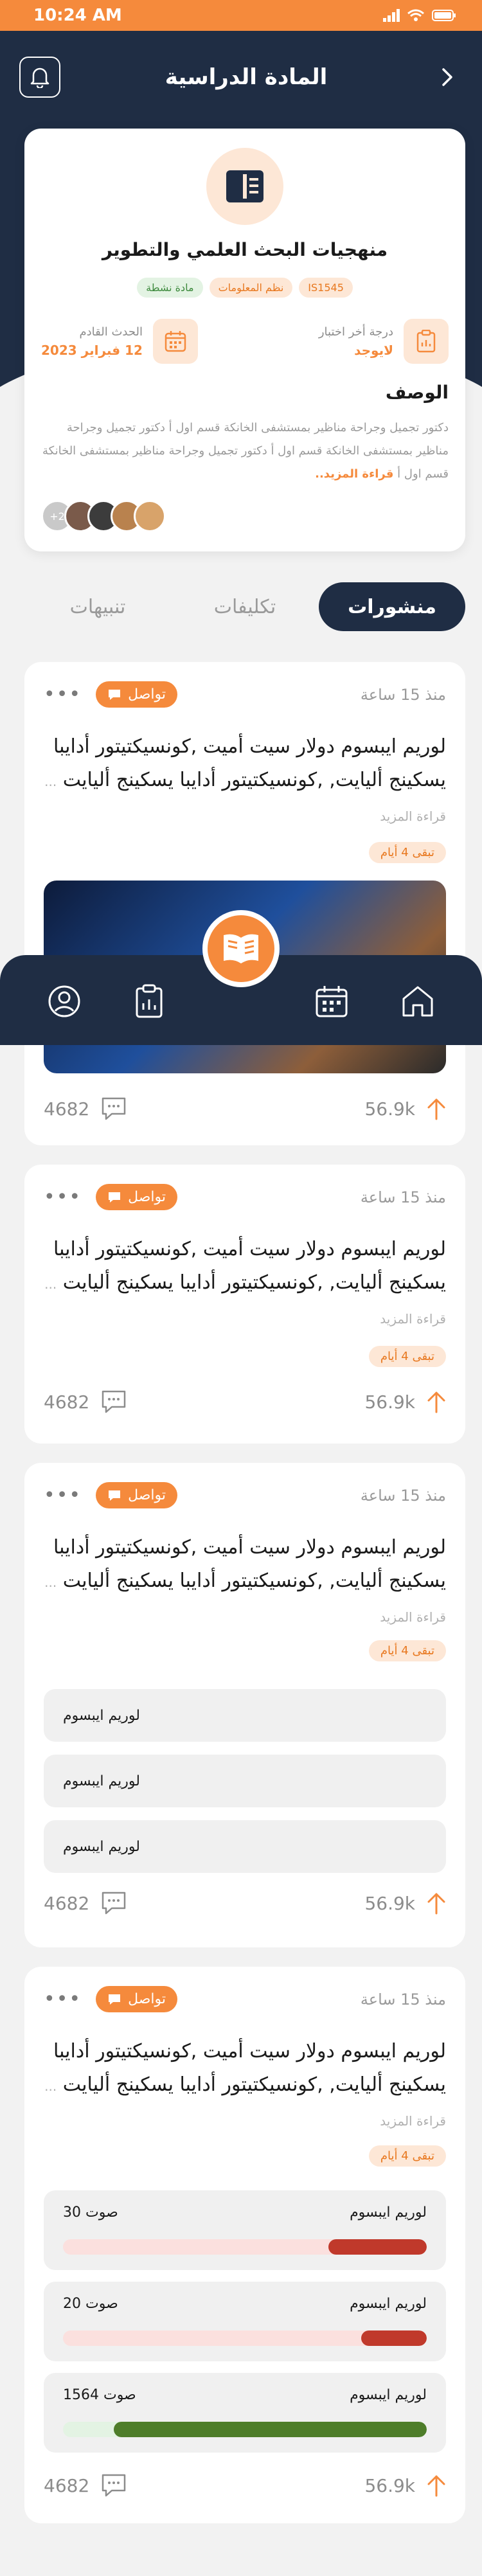 The image size is (482, 2576). What do you see at coordinates (374, 350) in the screenshot?
I see `last-grade-value: لايوجد` at bounding box center [374, 350].